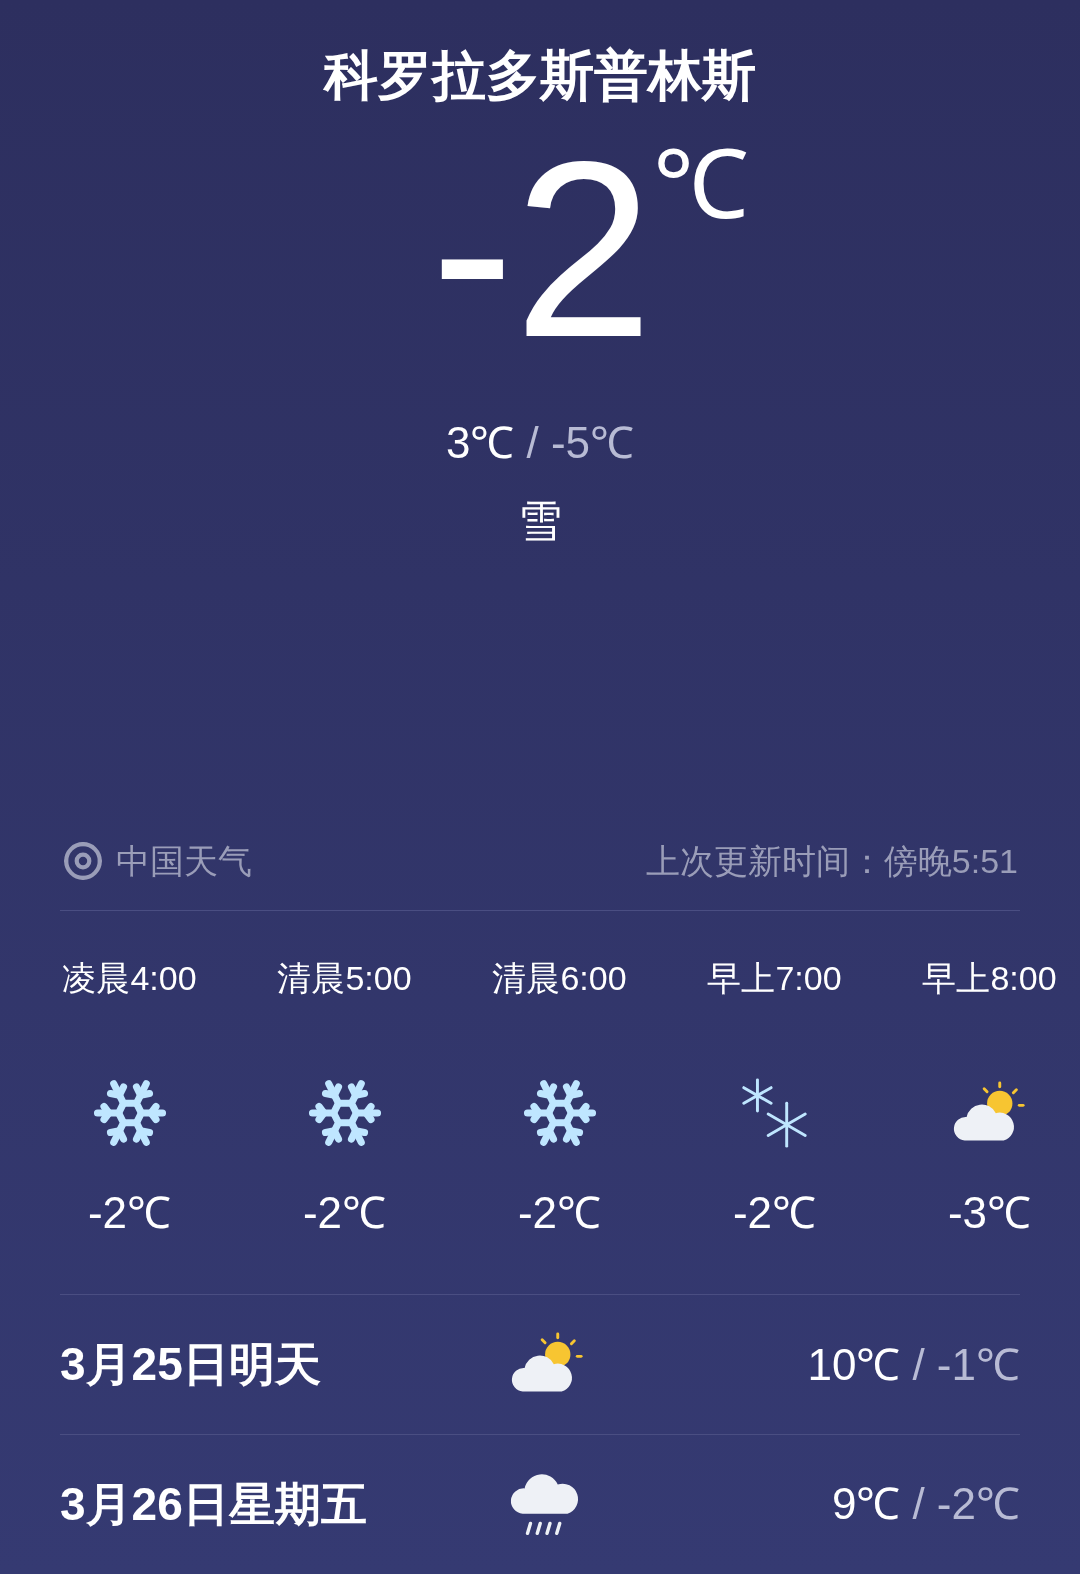 Image resolution: width=1080 pixels, height=1574 pixels. I want to click on temperature-unit: ℃, so click(701, 185).